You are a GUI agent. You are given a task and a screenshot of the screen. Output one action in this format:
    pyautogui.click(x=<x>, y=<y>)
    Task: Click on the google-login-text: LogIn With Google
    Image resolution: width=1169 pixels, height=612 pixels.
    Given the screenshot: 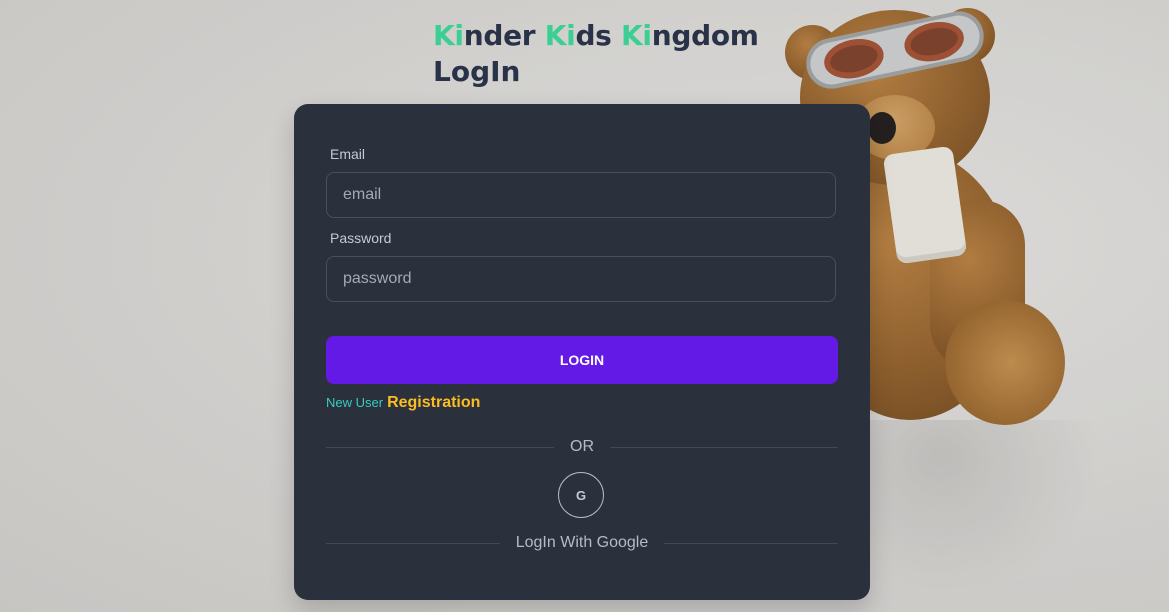 What is the action you would take?
    pyautogui.click(x=582, y=542)
    